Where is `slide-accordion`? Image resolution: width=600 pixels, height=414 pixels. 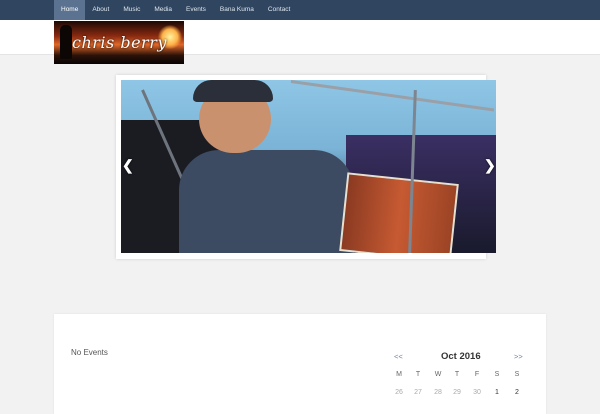
slide-accordion is located at coordinates (399, 212).